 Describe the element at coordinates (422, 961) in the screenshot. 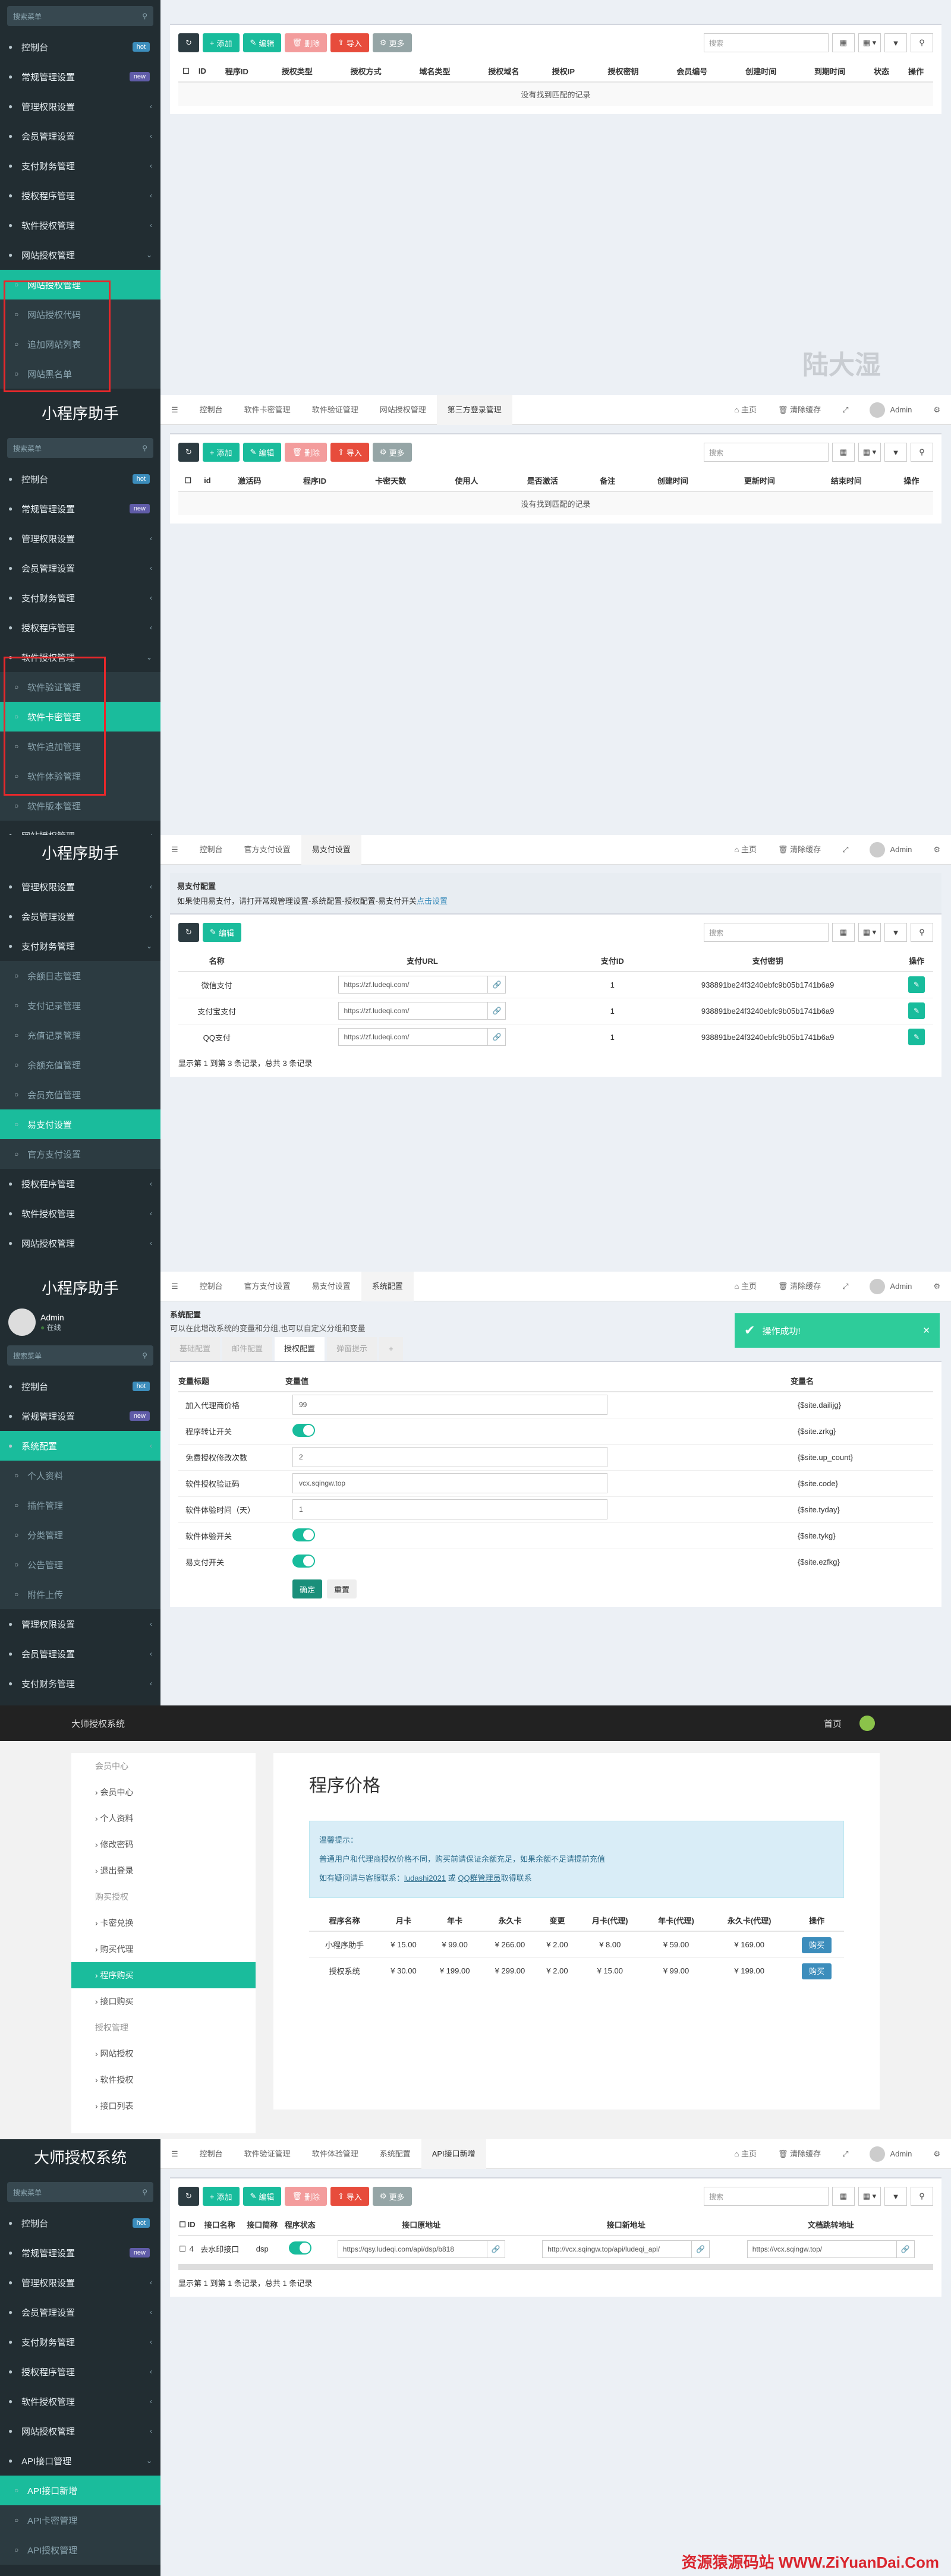

I see `column-header: 支付URL` at that location.